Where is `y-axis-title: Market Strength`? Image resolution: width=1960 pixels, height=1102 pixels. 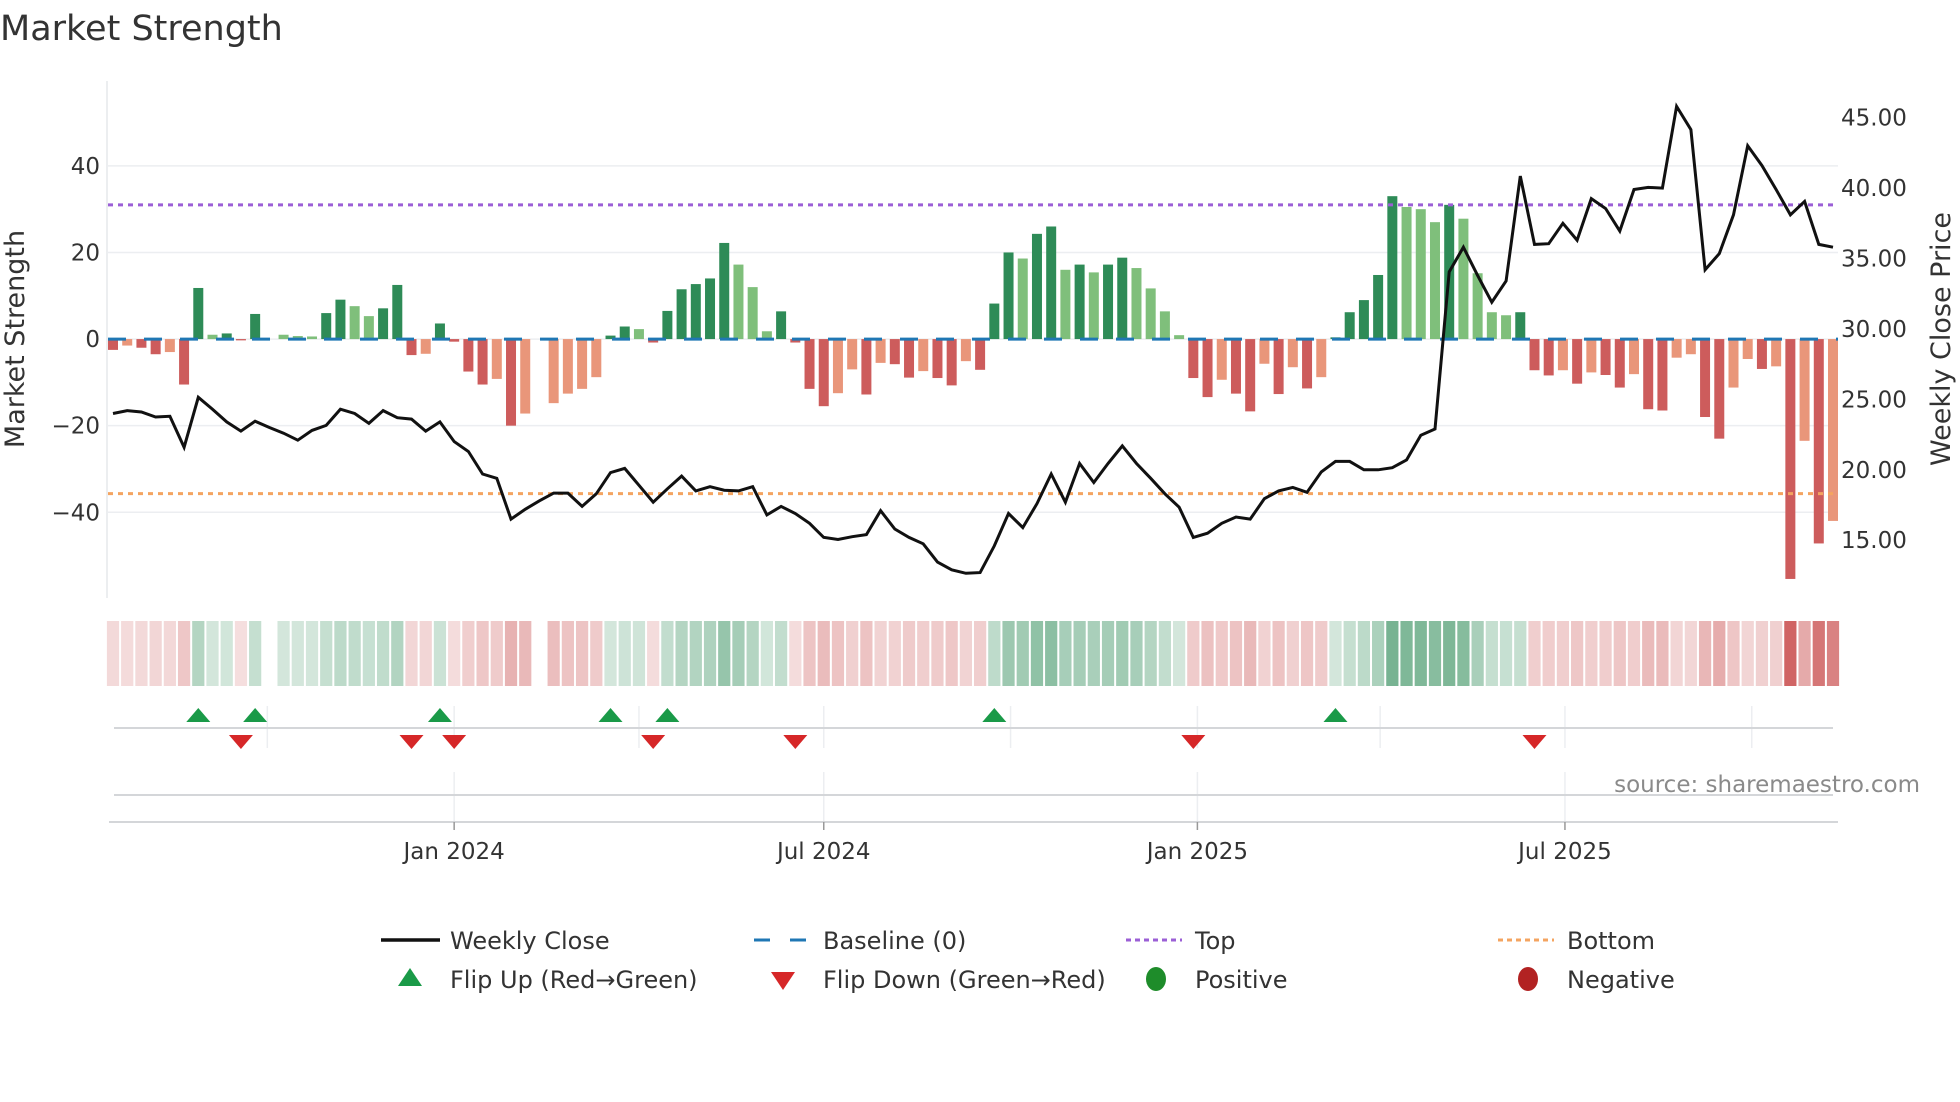
y-axis-title: Market Strength is located at coordinates (15, 339).